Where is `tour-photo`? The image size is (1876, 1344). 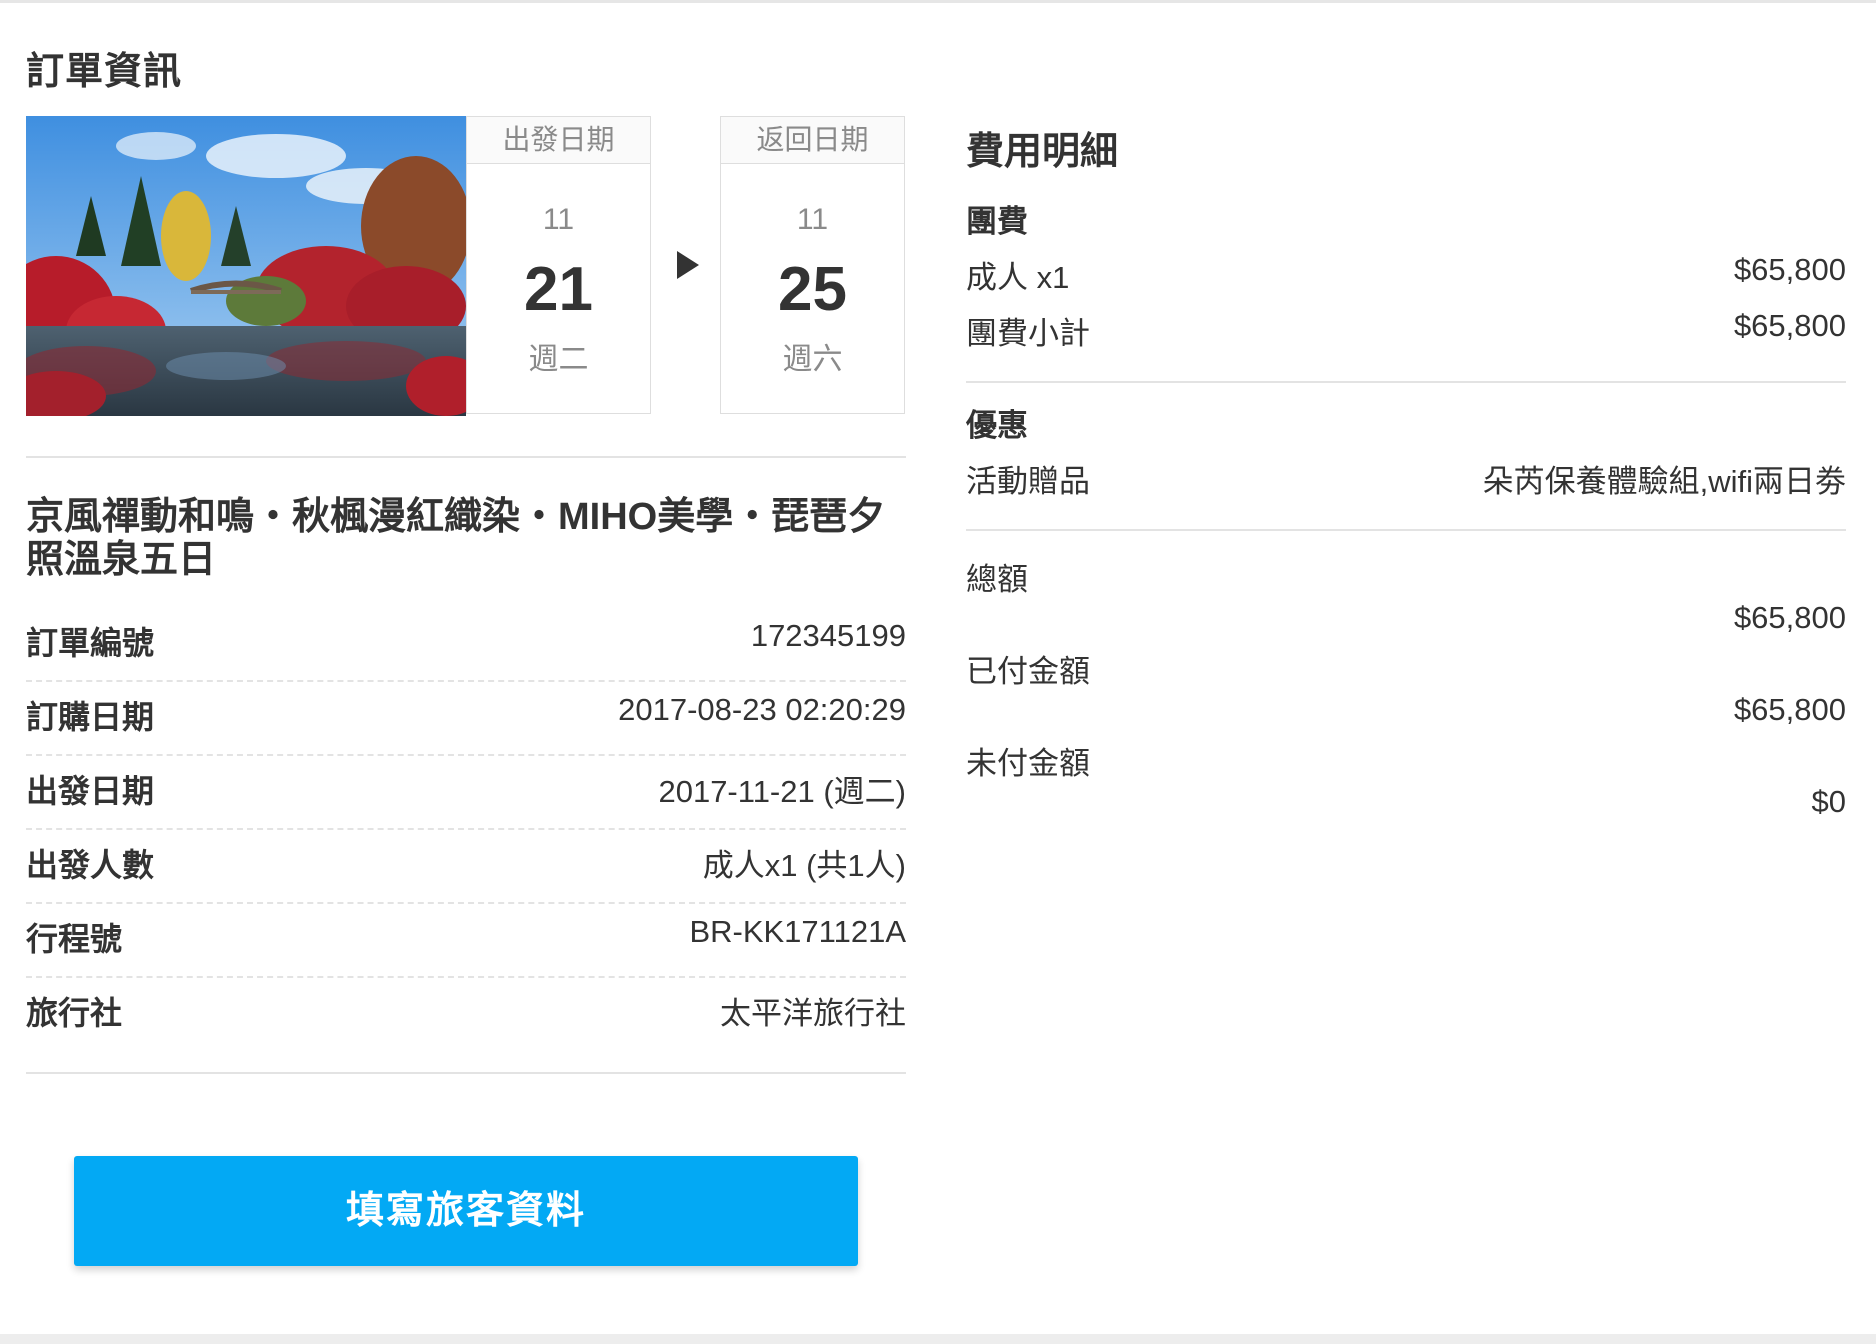 tour-photo is located at coordinates (246, 266).